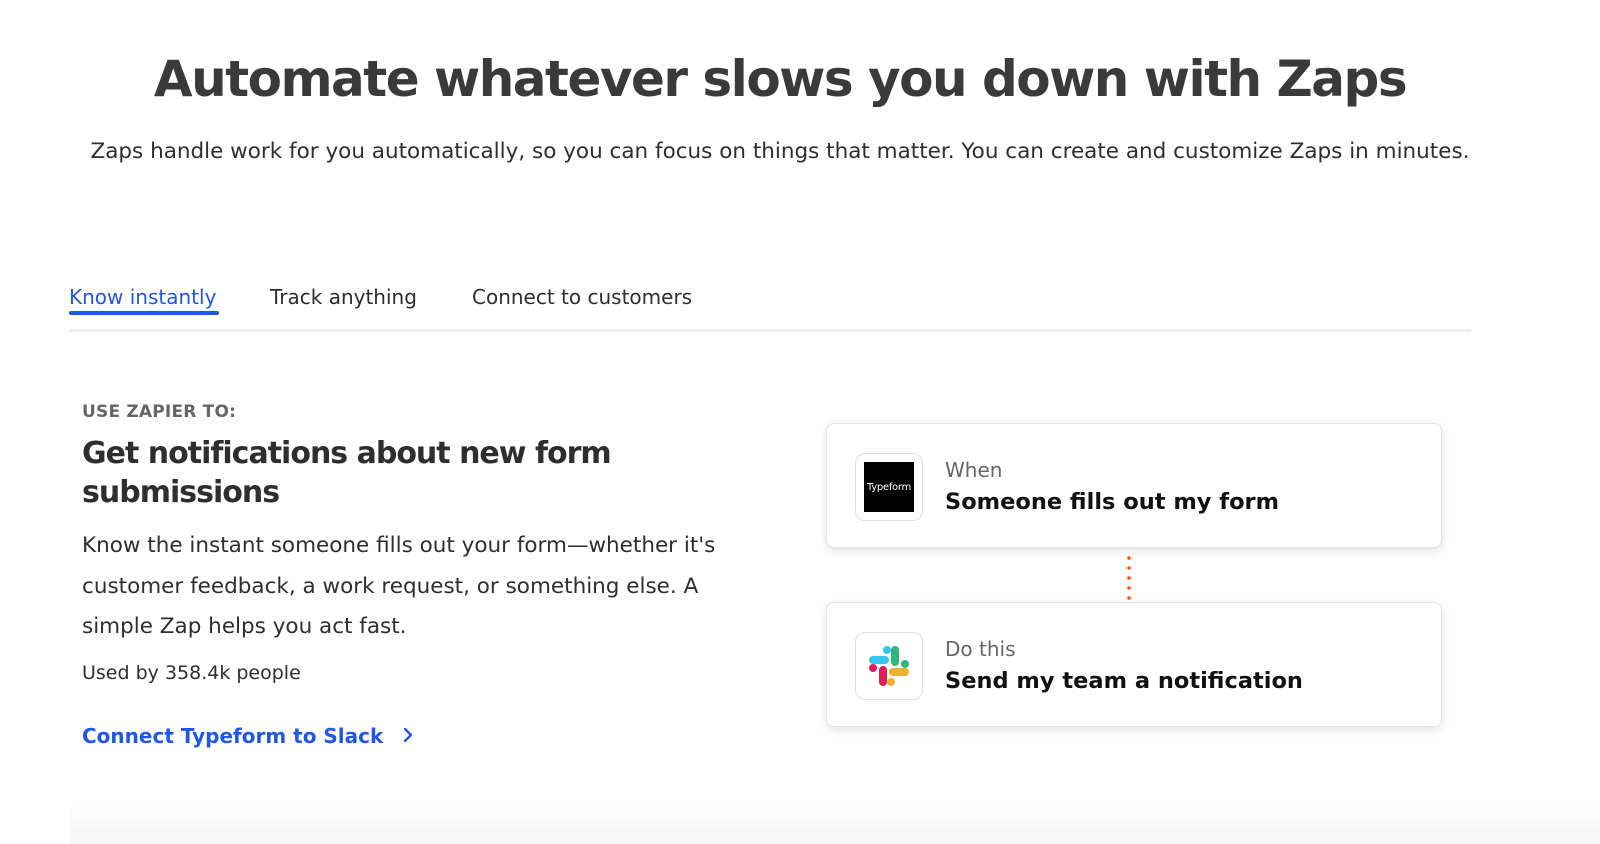 This screenshot has height=844, width=1600. Describe the element at coordinates (1134, 485) in the screenshot. I see `zap-trigger-step: Typeform When Someone fills out my form` at that location.